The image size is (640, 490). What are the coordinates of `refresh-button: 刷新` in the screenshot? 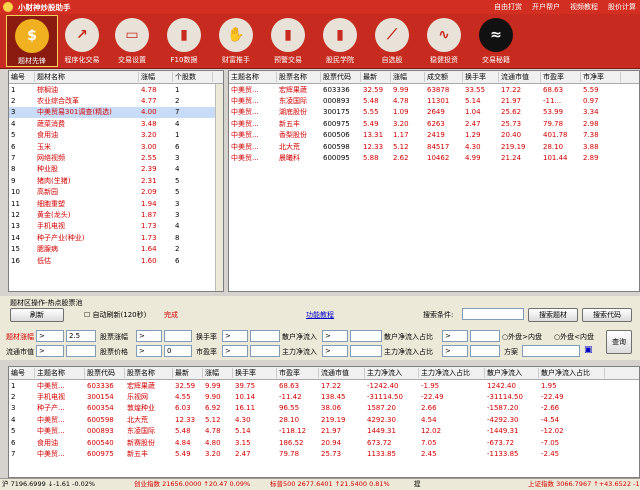 It's located at (37, 315).